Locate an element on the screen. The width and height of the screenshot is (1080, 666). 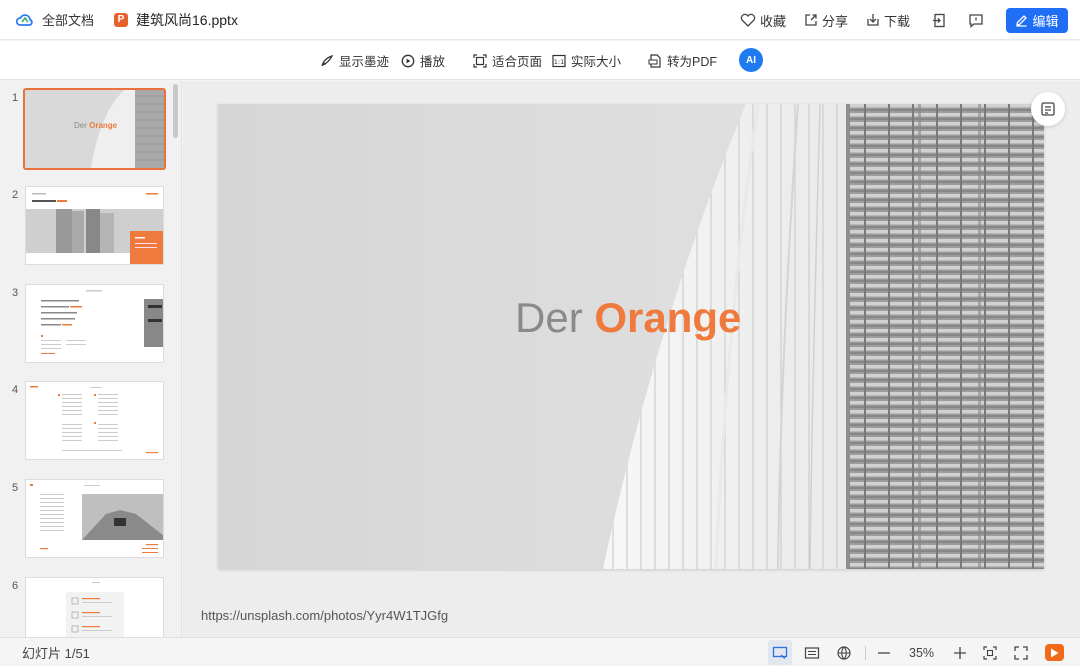
divider is located at coordinates (865, 653).